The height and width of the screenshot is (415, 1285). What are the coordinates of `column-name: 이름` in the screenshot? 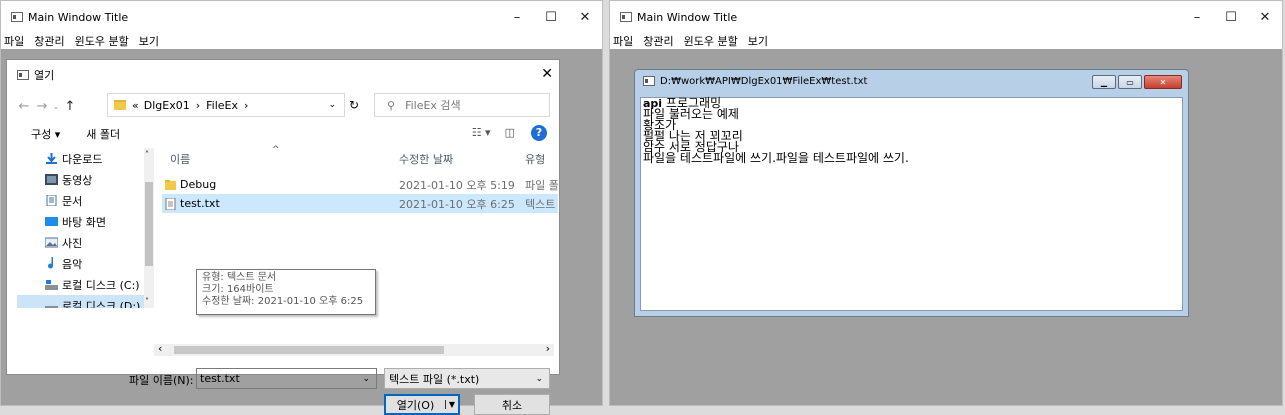 It's located at (180, 159).